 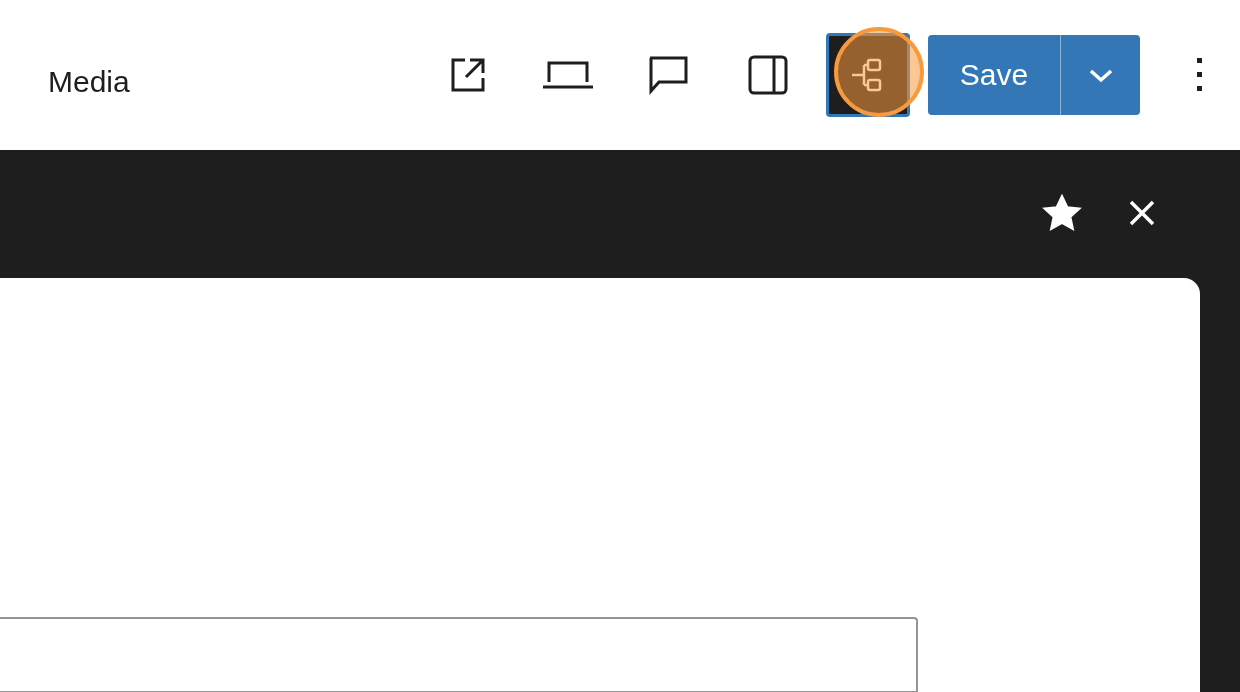 I want to click on laptop-icon, so click(x=568, y=75).